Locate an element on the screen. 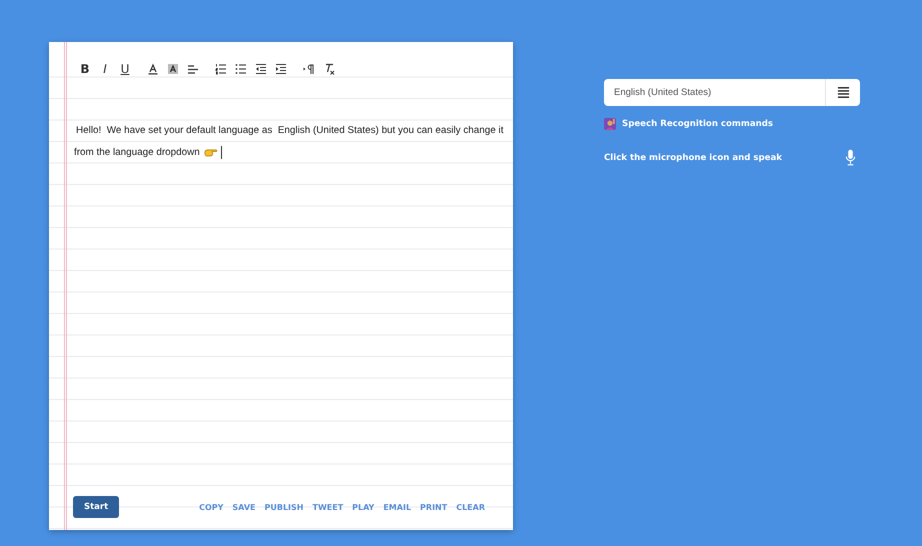  microphone-icon is located at coordinates (850, 157).